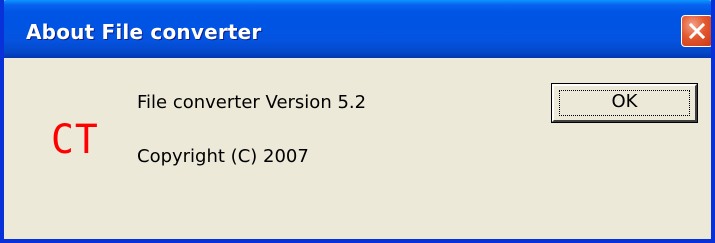 This screenshot has height=243, width=715. I want to click on close-button, so click(696, 31).